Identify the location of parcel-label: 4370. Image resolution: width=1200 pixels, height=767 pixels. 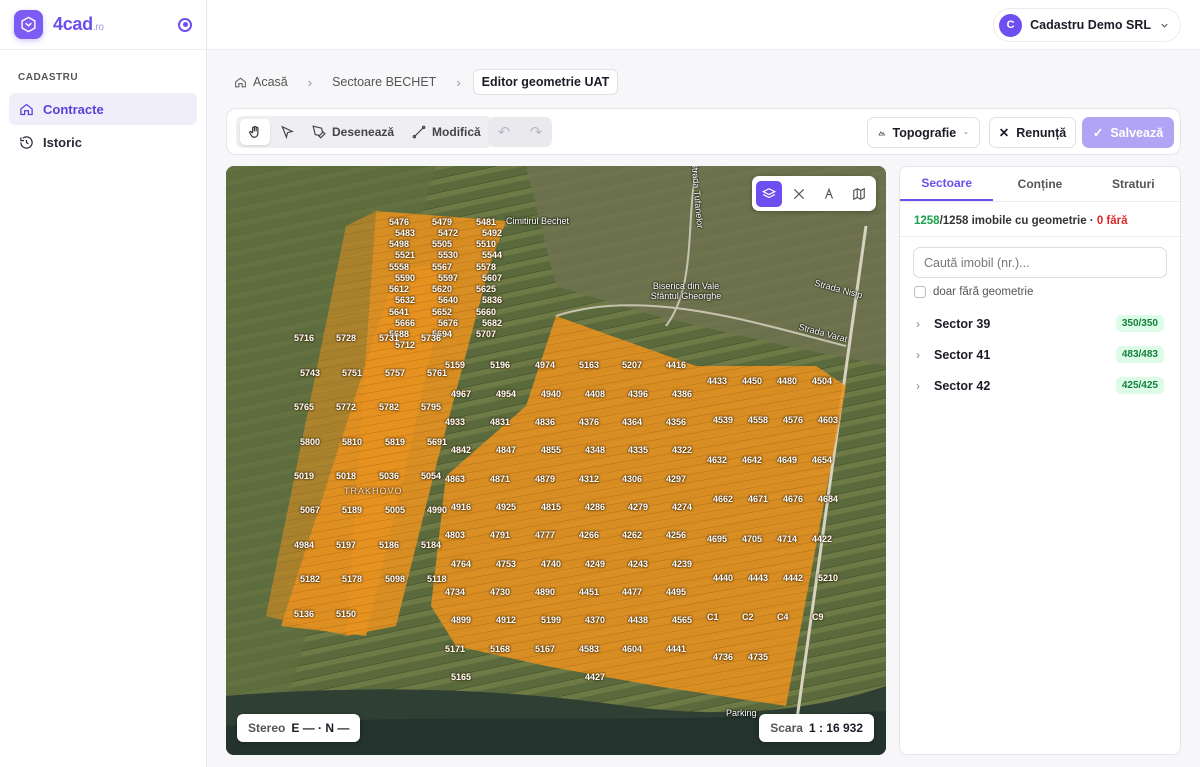
(595, 620).